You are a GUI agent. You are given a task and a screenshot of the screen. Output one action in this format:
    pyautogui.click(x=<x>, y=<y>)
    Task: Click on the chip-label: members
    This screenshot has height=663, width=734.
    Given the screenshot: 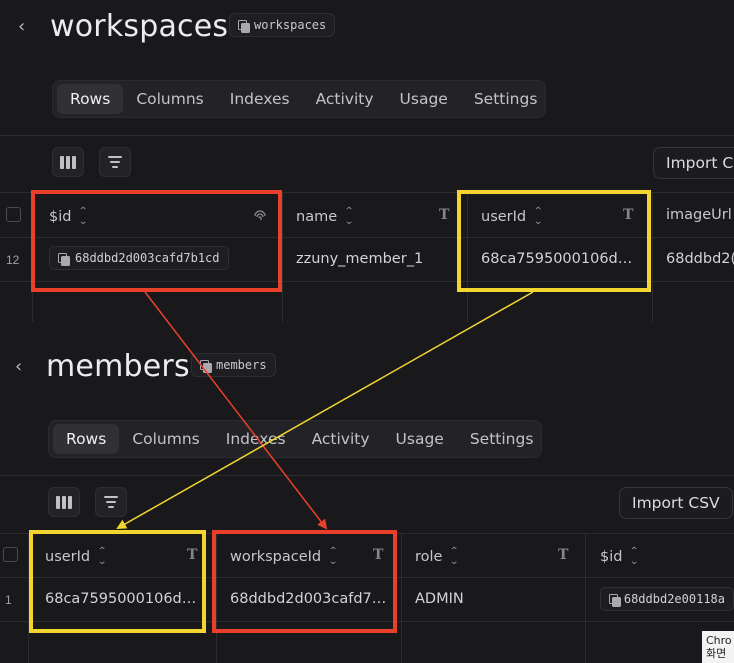 What is the action you would take?
    pyautogui.click(x=241, y=365)
    